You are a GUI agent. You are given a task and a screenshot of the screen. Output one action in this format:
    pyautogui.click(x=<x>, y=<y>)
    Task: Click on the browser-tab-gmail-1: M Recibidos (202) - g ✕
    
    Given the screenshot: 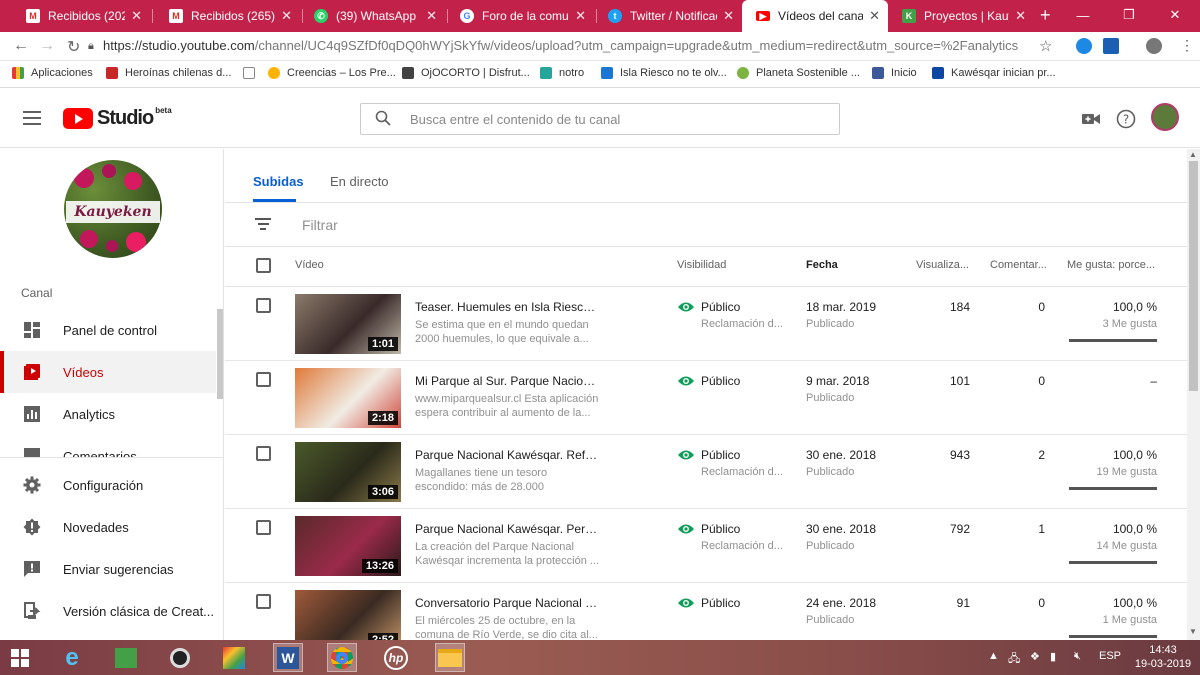 What is the action you would take?
    pyautogui.click(x=81, y=16)
    